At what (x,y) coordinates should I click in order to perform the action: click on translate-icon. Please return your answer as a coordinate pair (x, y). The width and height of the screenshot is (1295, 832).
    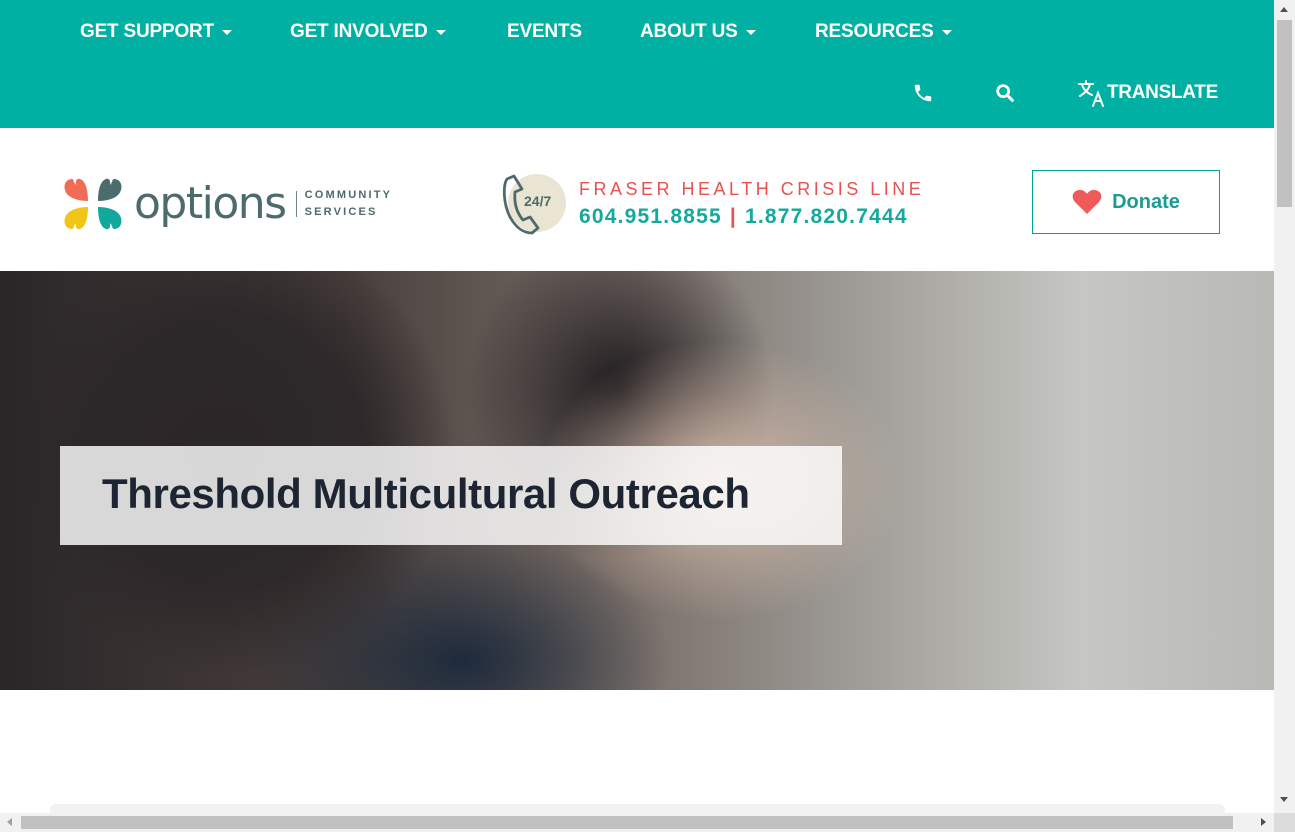
    Looking at the image, I should click on (1091, 93).